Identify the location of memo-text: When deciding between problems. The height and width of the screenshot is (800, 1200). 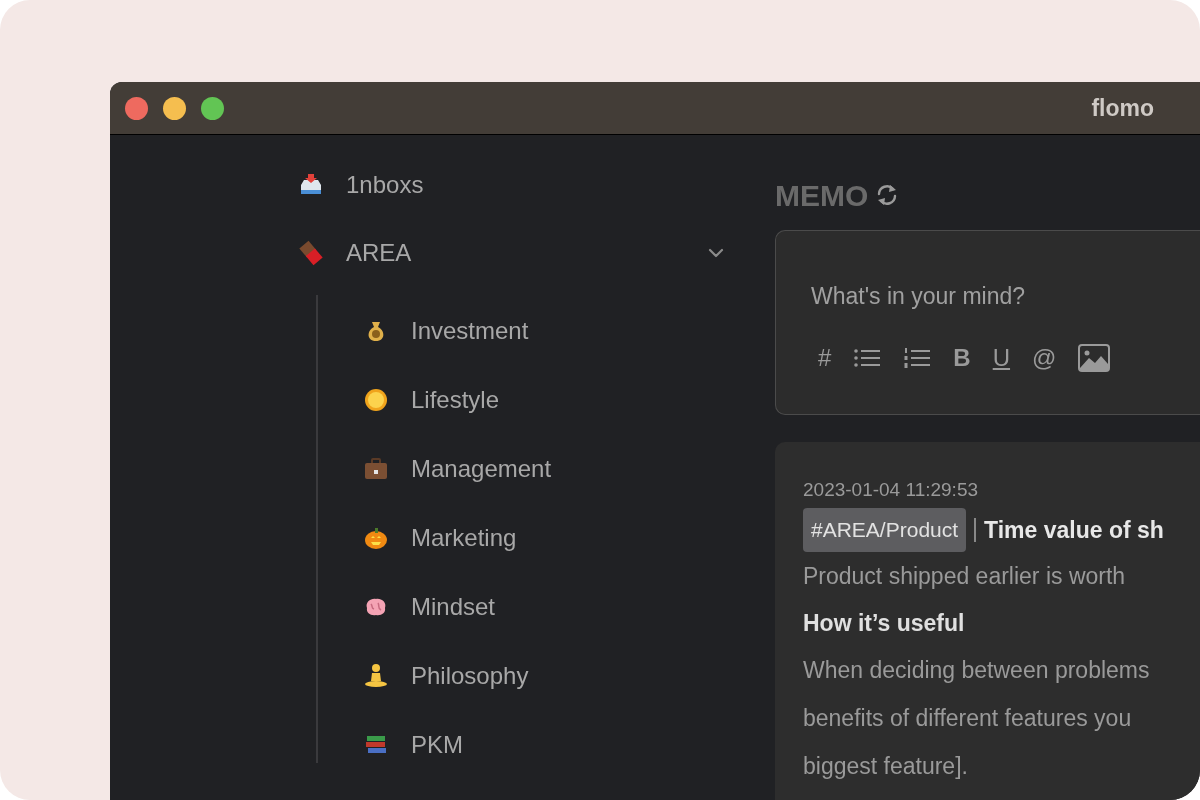
(977, 670).